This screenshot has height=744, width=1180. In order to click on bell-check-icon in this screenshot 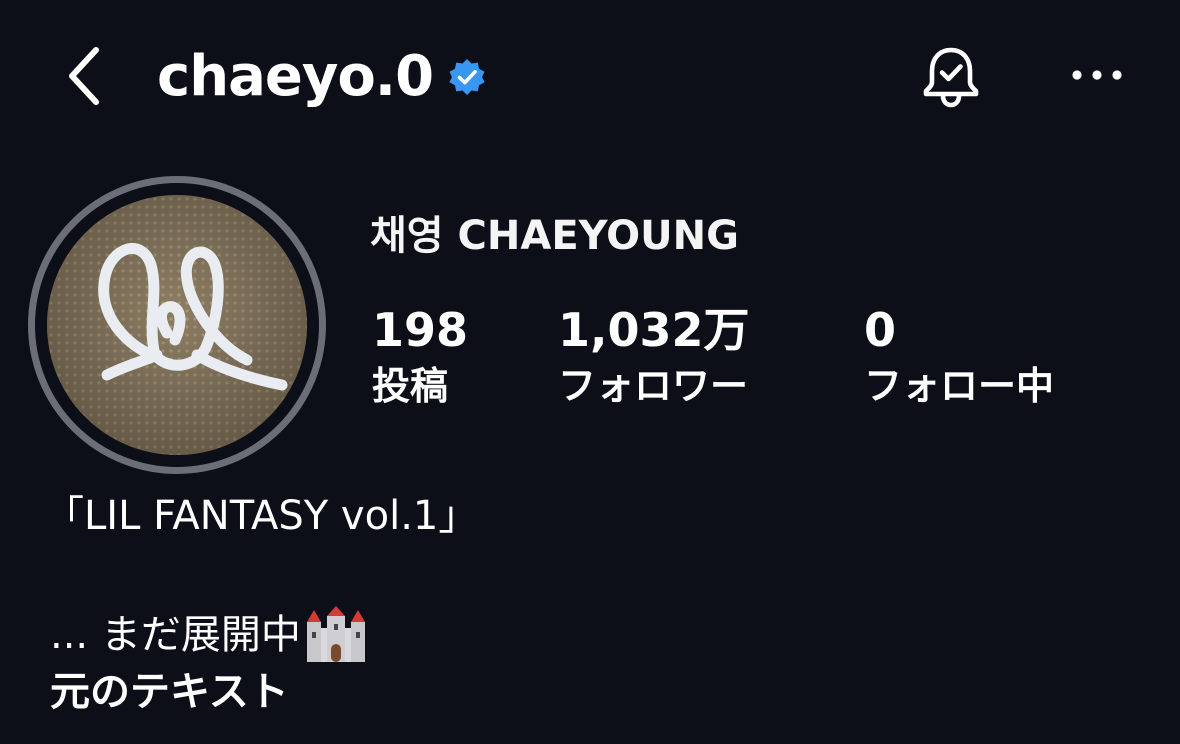, I will do `click(951, 77)`.